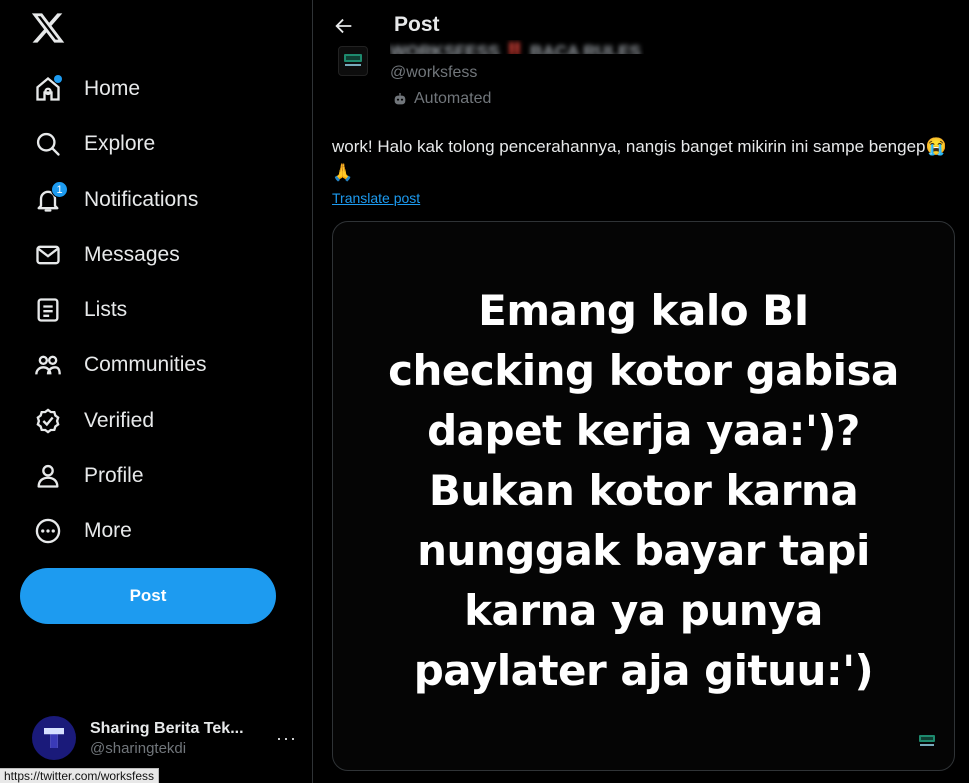 This screenshot has height=783, width=969. I want to click on status-bar-url: https://twitter.com/worksfess, so click(80, 775).